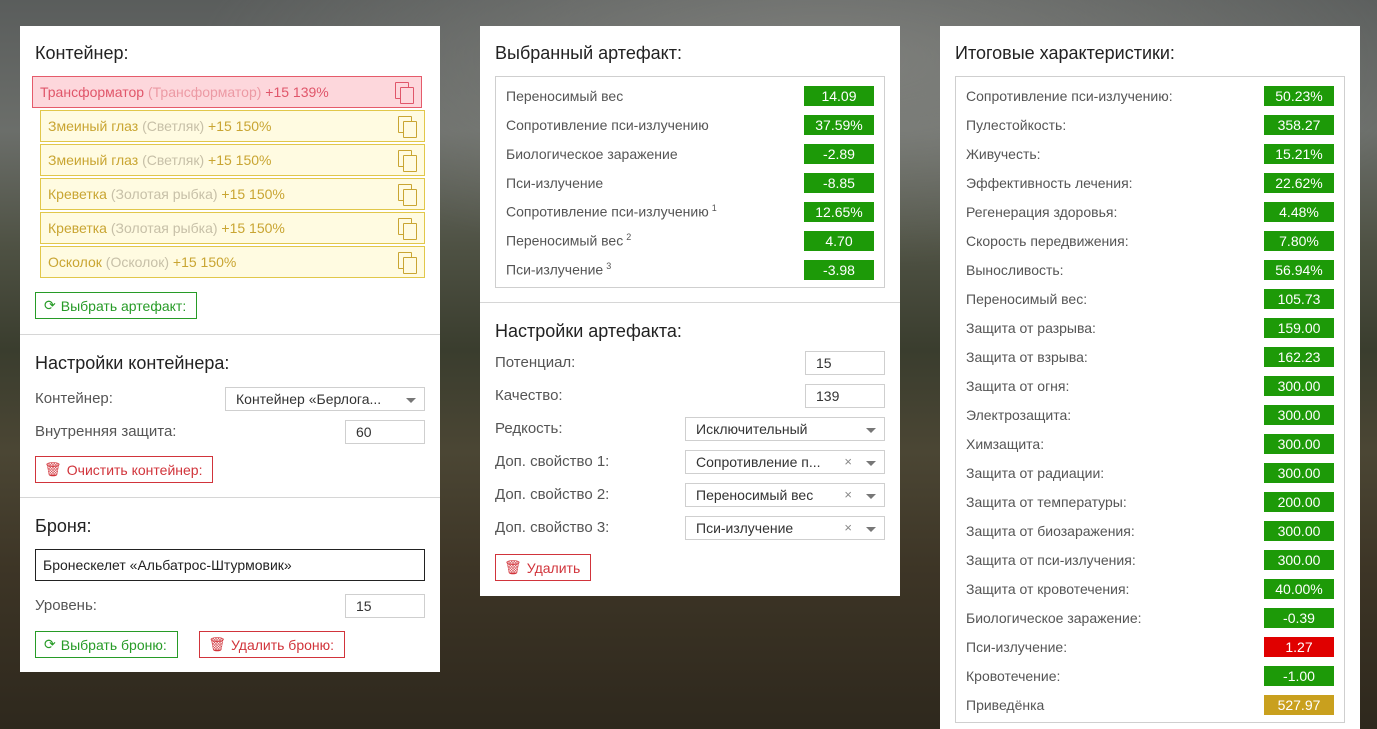 Image resolution: width=1377 pixels, height=729 pixels. What do you see at coordinates (137, 262) in the screenshot?
I see `artifact-original-name: (Осколок)` at bounding box center [137, 262].